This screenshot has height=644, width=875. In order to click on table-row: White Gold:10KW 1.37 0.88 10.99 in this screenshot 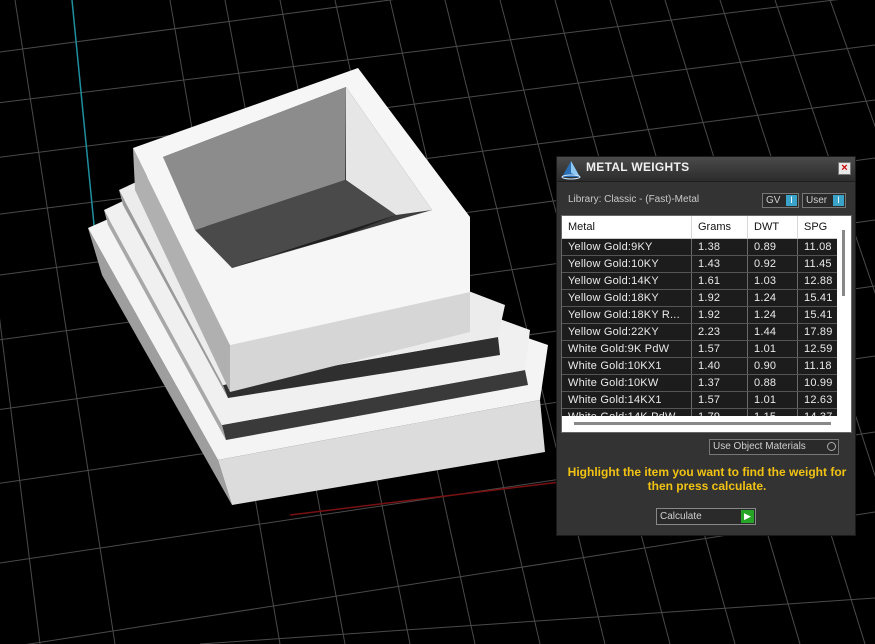, I will do `click(700, 383)`.